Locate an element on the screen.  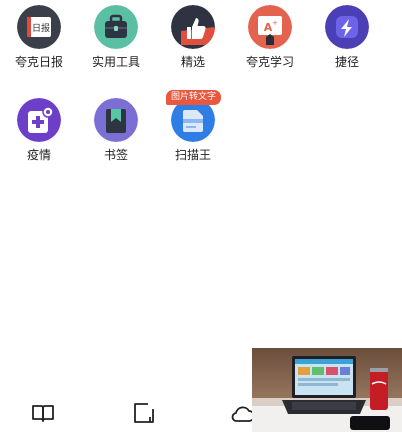
app-bookmark: 书签 is located at coordinates (116, 130).